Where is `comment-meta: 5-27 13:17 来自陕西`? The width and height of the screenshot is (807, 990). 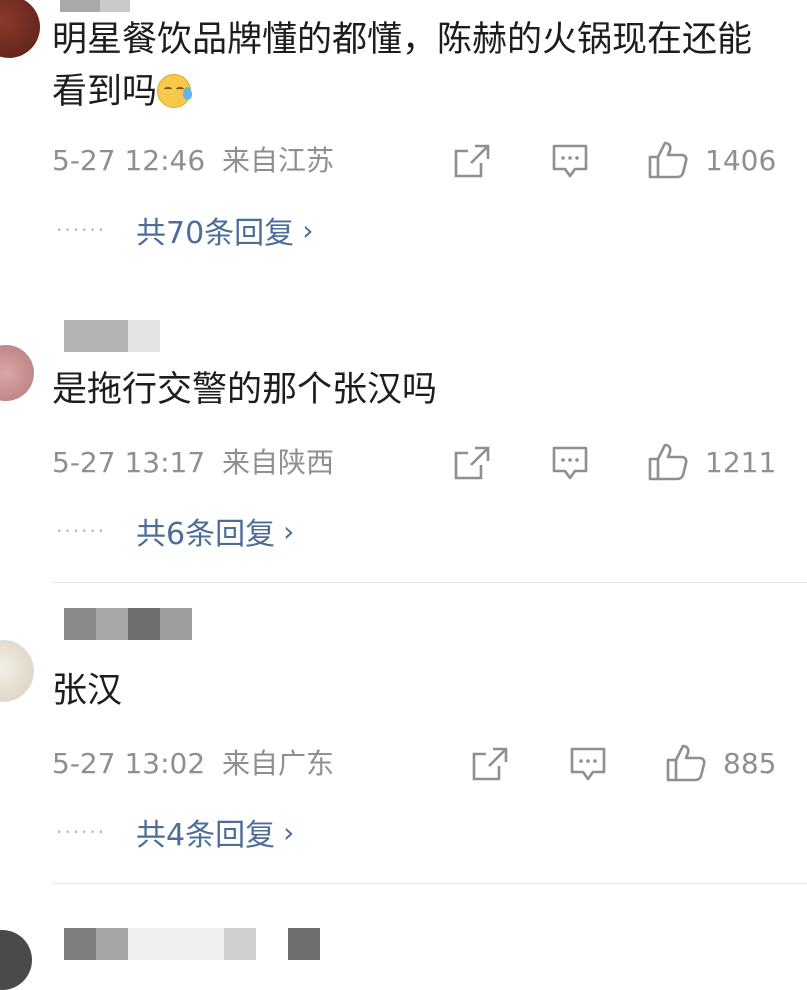 comment-meta: 5-27 13:17 来自陕西 is located at coordinates (193, 463).